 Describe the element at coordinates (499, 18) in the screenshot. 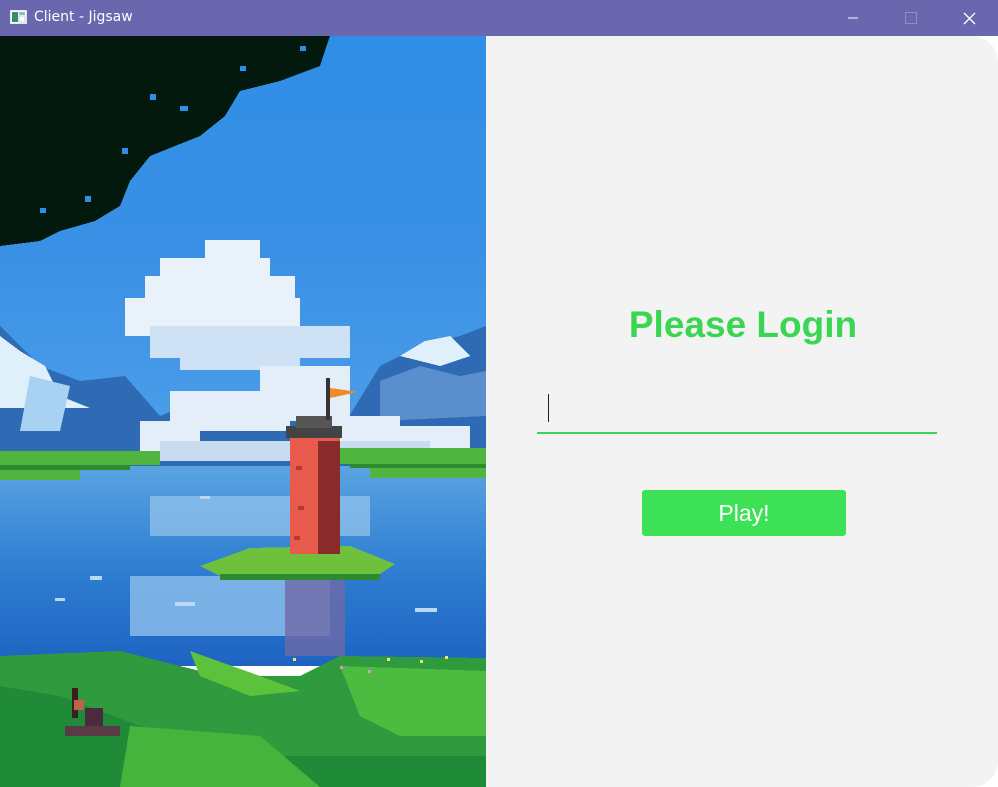

I see `title-bar: Client - Jigsaw` at that location.